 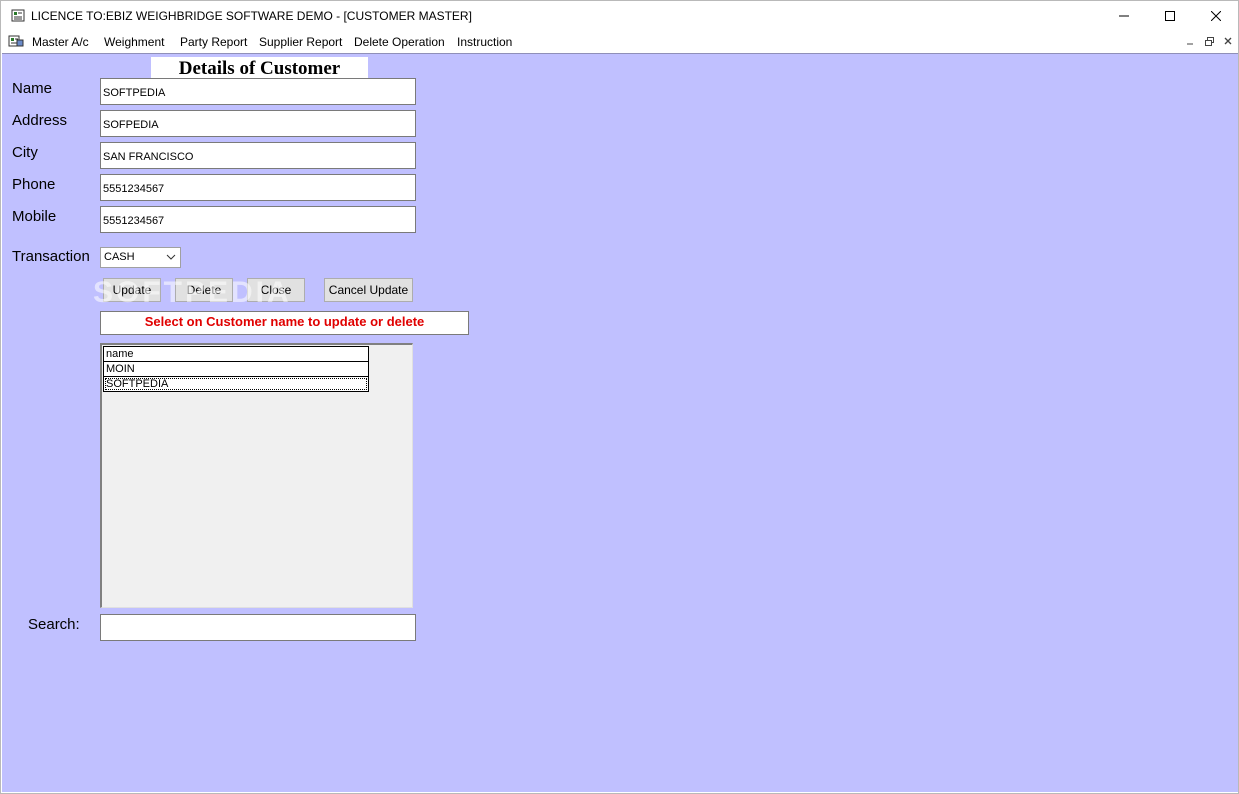 What do you see at coordinates (256, 475) in the screenshot?
I see `customer-grid: name MOIN SOFTPEDIA` at bounding box center [256, 475].